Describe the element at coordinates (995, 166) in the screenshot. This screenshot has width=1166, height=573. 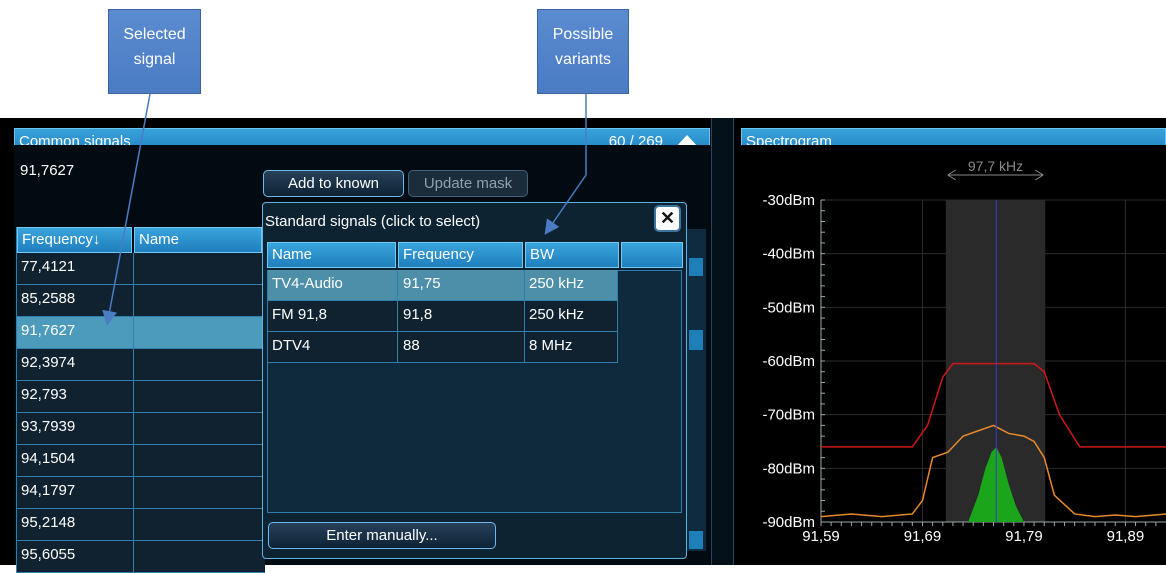
I see `bandwidth-label: 97,7 kHz` at that location.